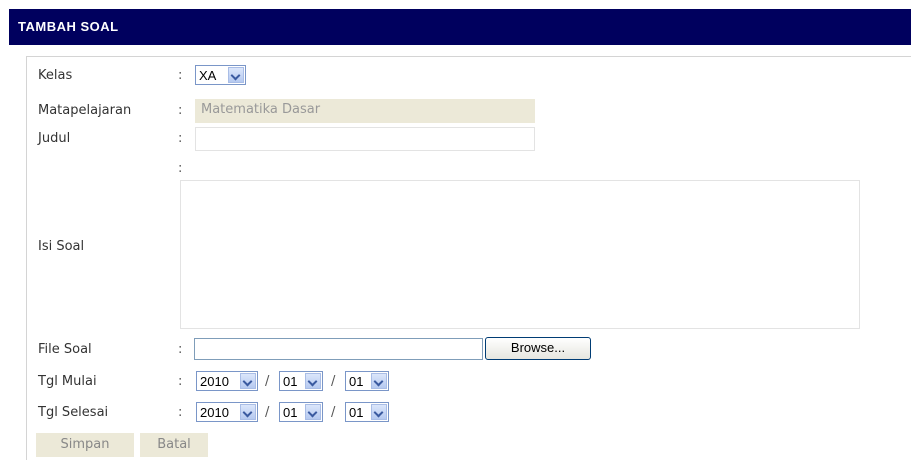  I want to click on tgl-selesai-year-value: 2010, so click(214, 412).